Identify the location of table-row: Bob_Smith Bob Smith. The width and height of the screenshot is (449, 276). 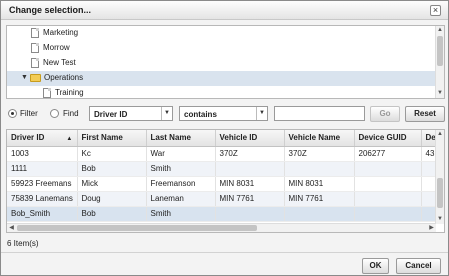
(224, 214).